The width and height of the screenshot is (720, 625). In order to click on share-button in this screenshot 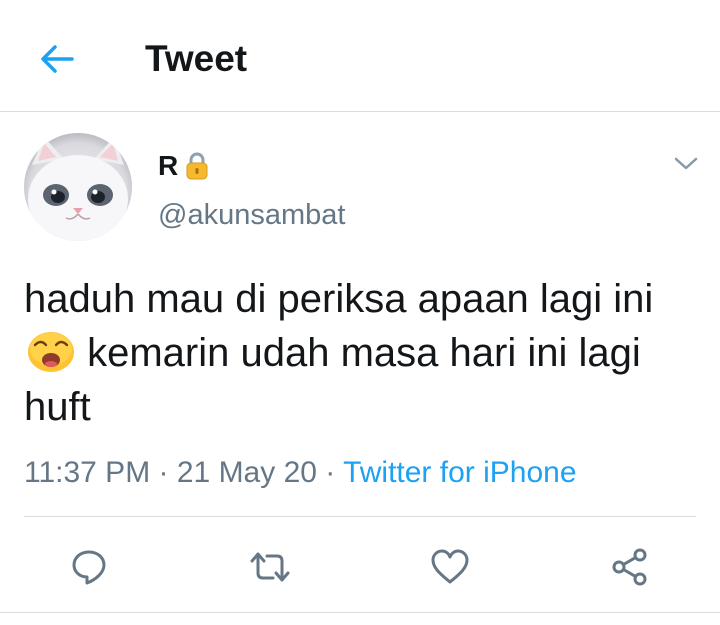, I will do `click(630, 567)`.